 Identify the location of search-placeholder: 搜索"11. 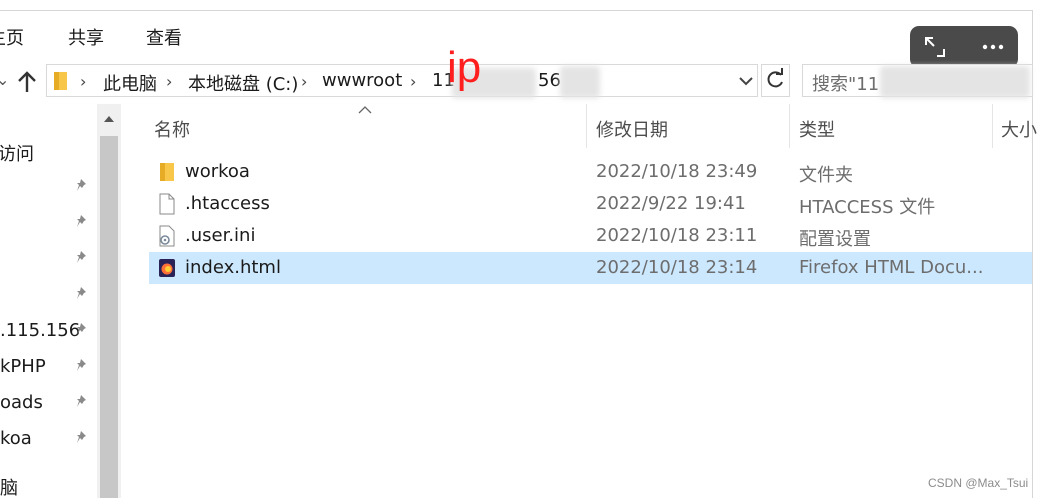
(846, 84).